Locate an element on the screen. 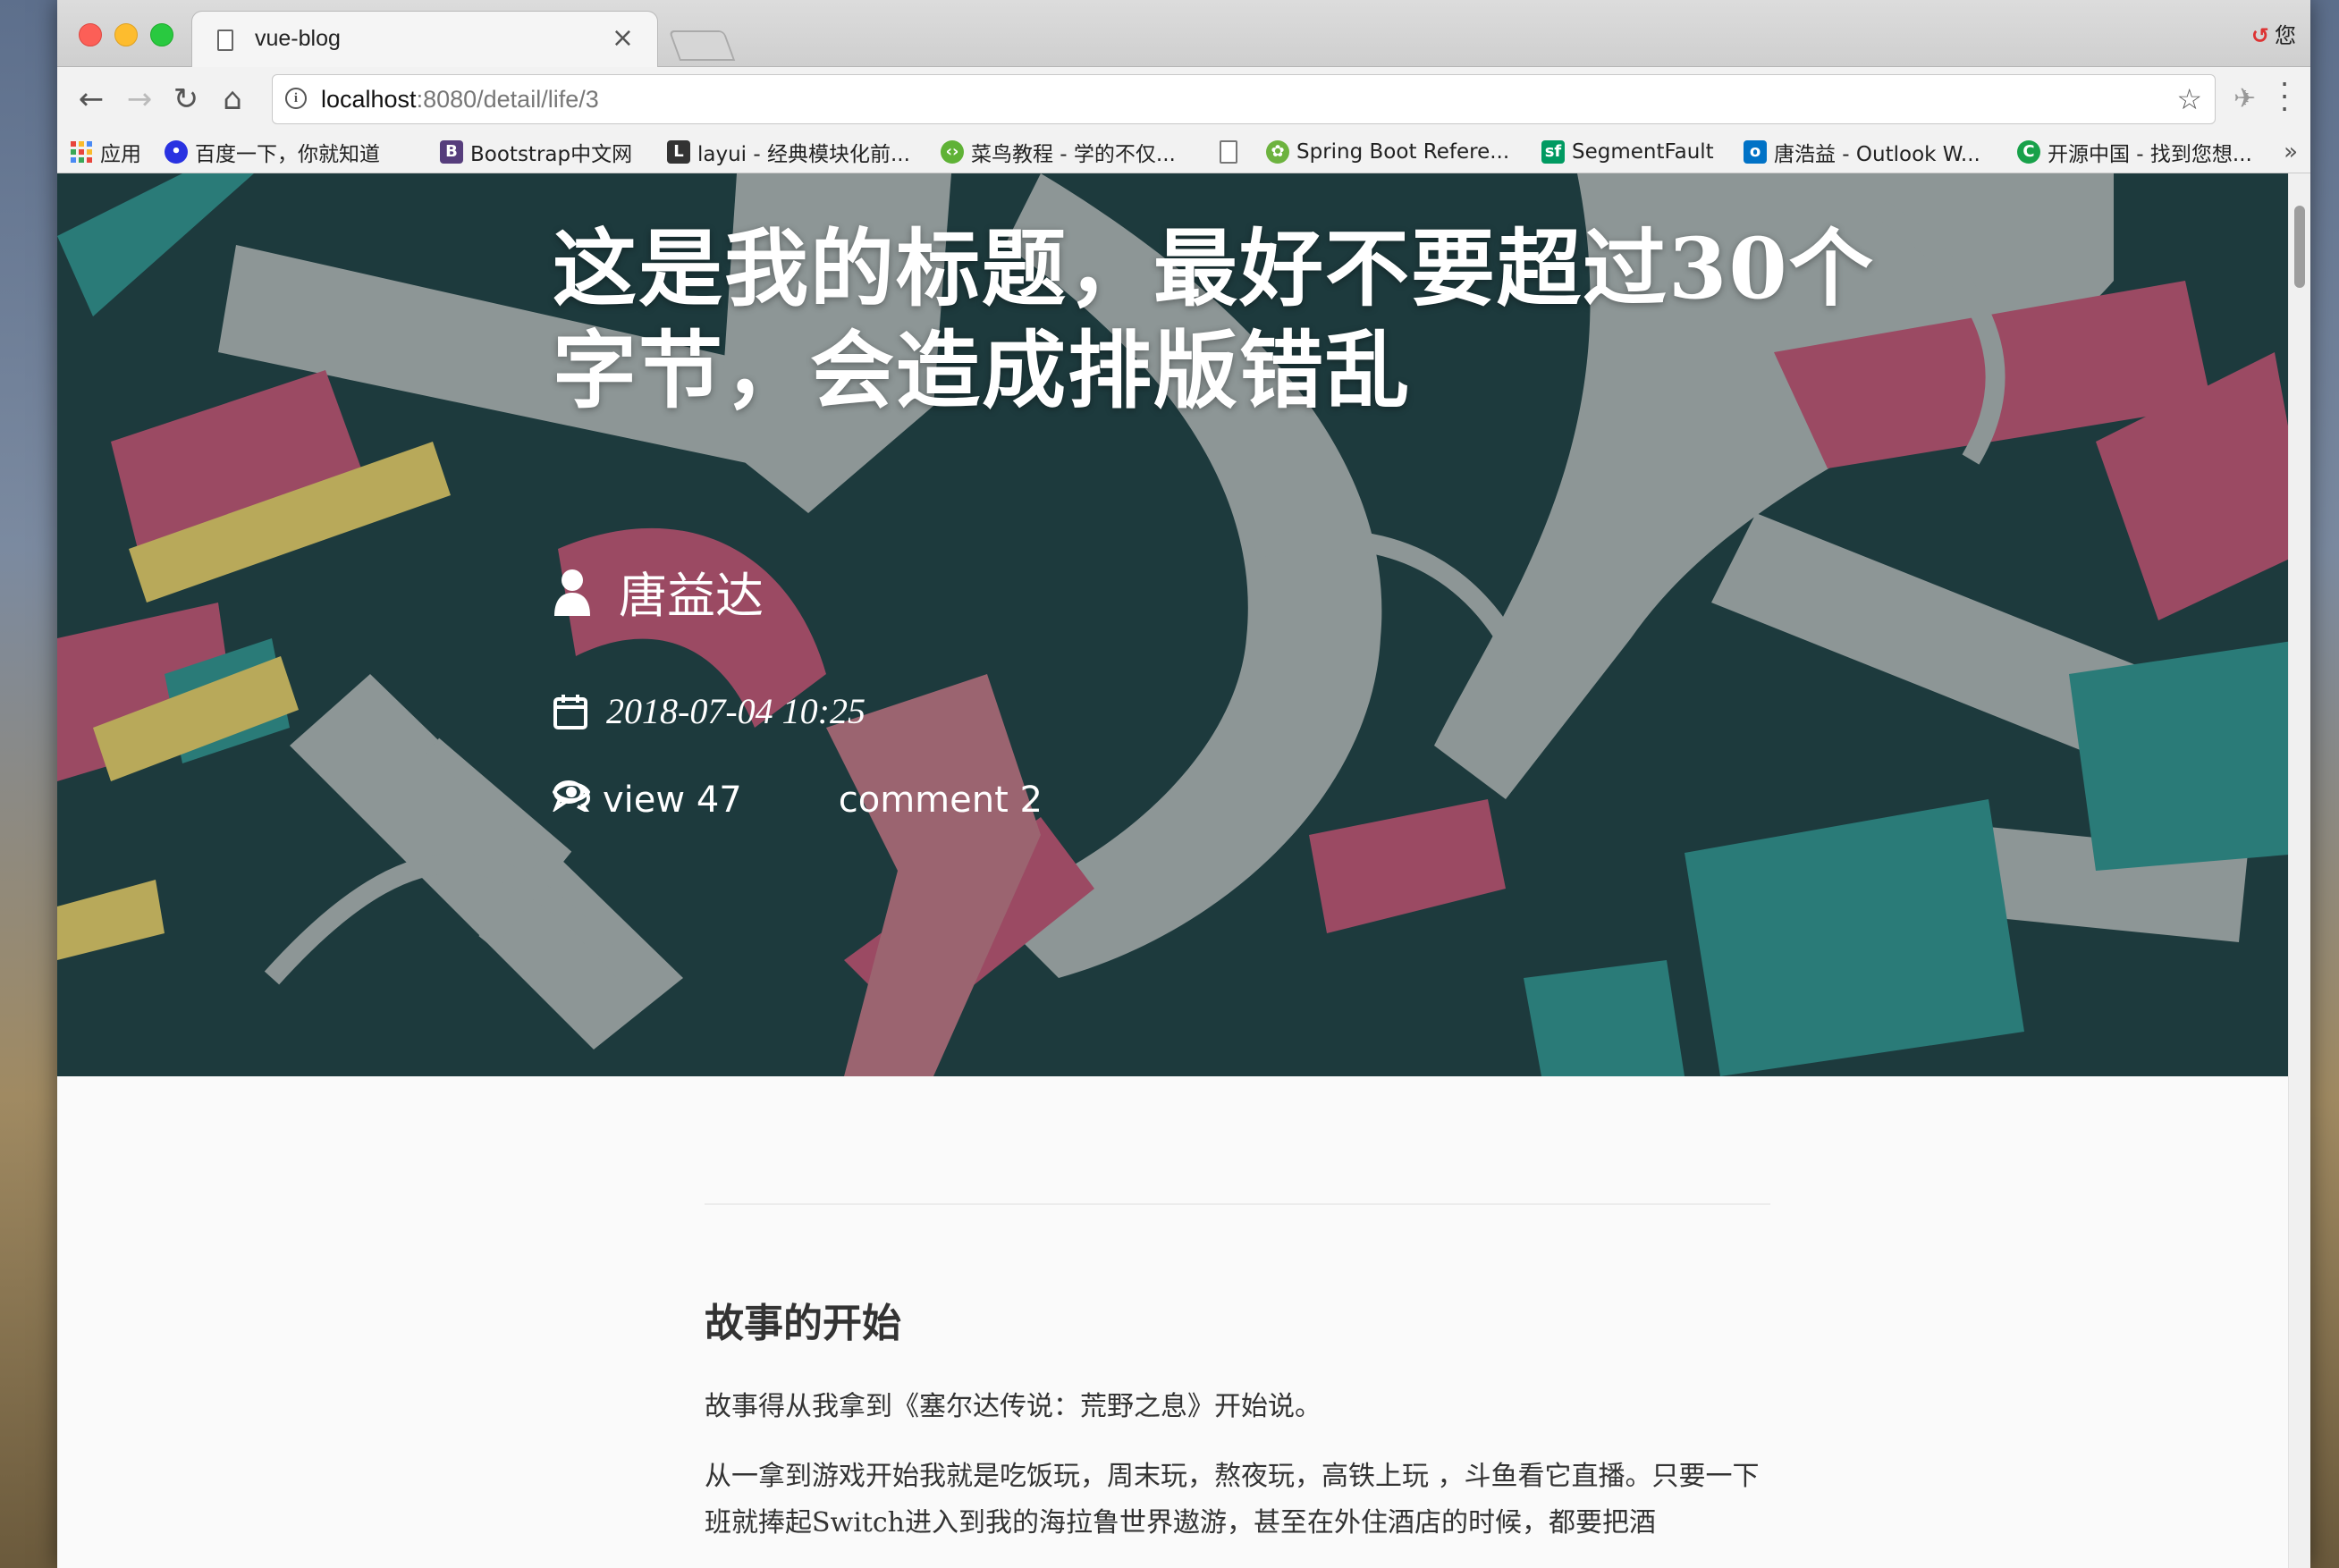 The image size is (2339, 1568). extension-icon: ✈ is located at coordinates (2244, 98).